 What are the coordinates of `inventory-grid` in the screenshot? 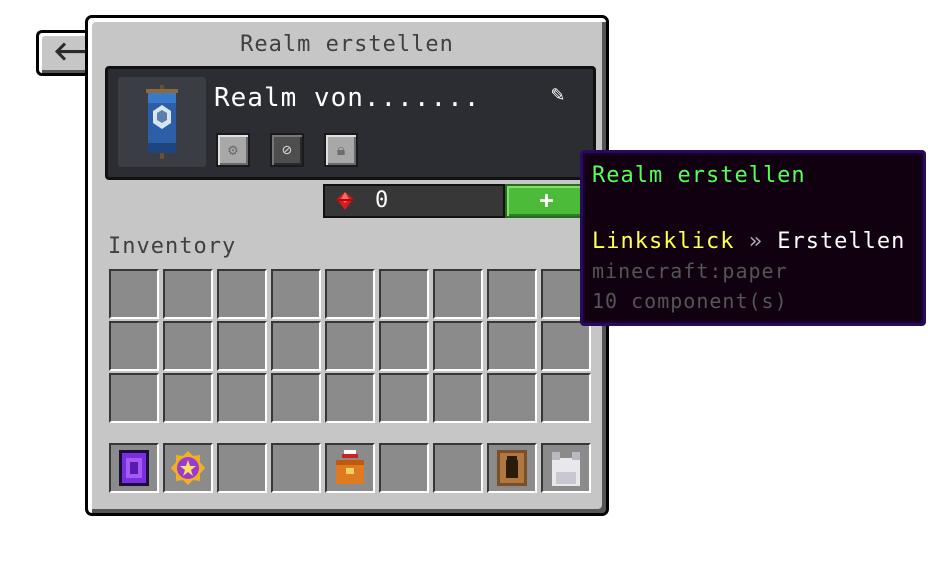 It's located at (351, 346).